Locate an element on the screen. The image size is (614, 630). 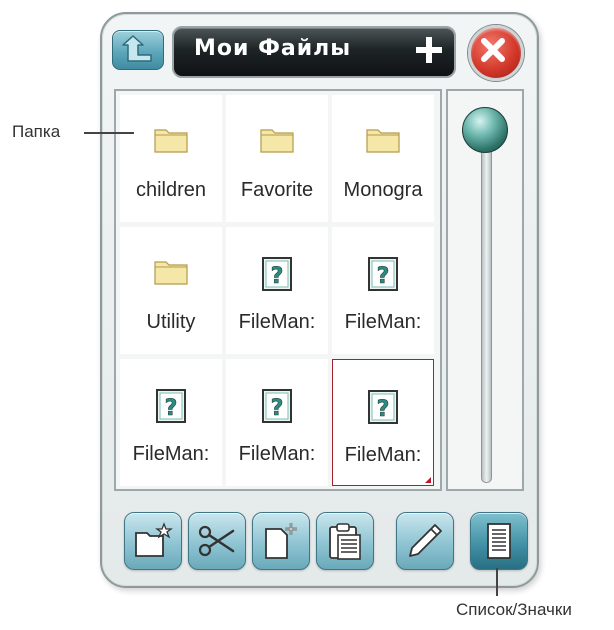
list-callout-line is located at coordinates (497, 582).